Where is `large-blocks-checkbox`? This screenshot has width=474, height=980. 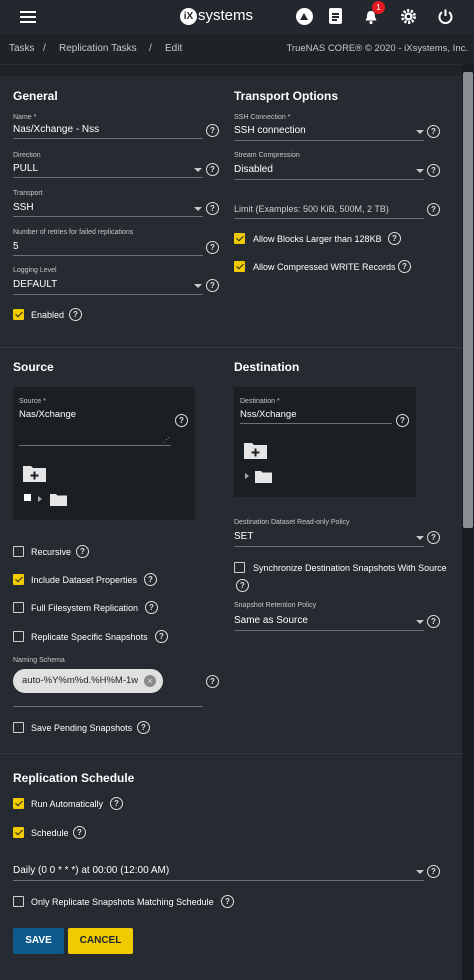
large-blocks-checkbox is located at coordinates (239, 238).